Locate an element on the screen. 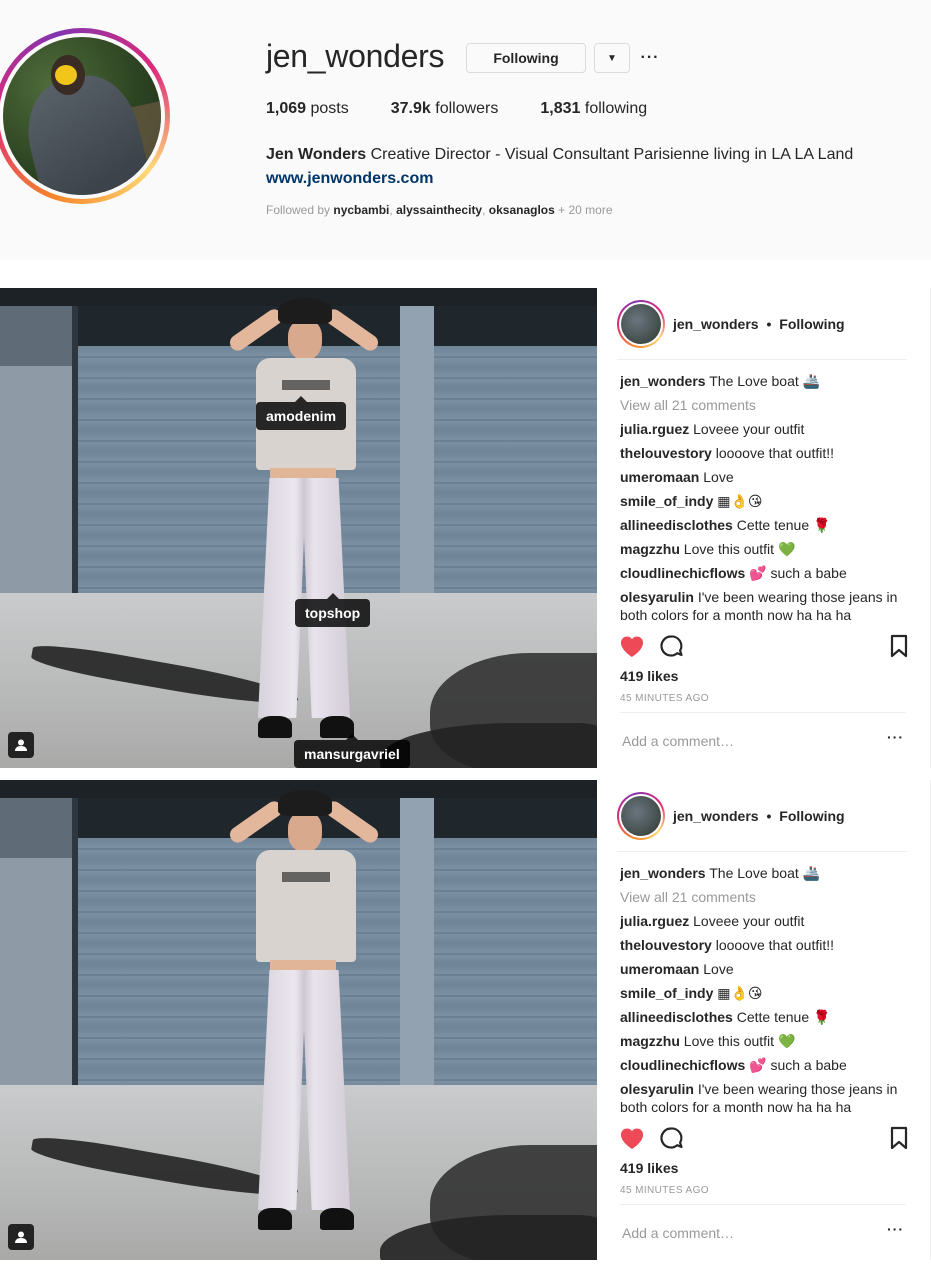 The height and width of the screenshot is (1280, 931). comment-item: julia.rguez Loveee your outfit is located at coordinates (765, 921).